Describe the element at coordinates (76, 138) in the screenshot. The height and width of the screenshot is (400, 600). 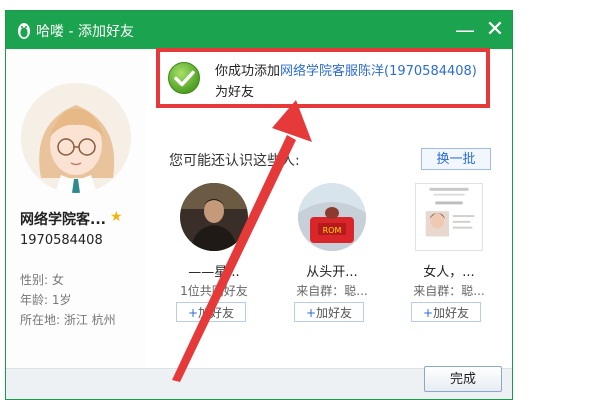
I see `profile-avatar` at that location.